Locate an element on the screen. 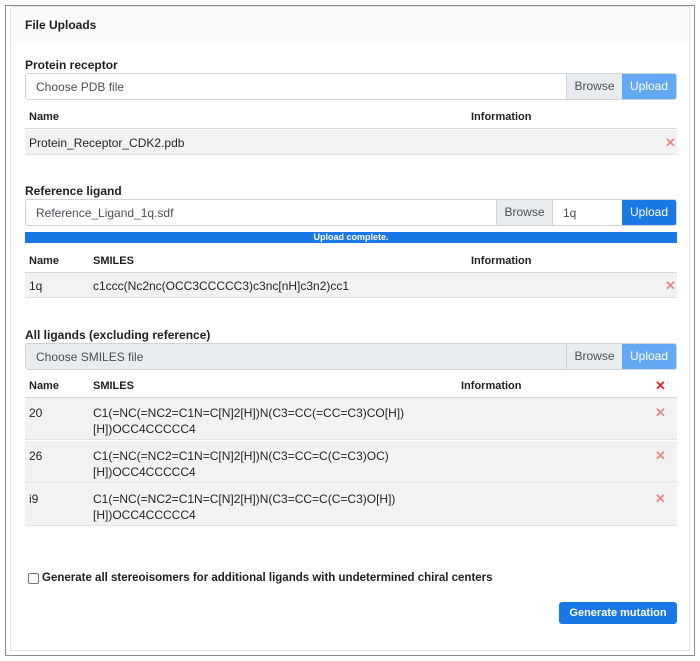 Image resolution: width=700 pixels, height=661 pixels. protein-receptor-label: Protein receptor is located at coordinates (71, 65).